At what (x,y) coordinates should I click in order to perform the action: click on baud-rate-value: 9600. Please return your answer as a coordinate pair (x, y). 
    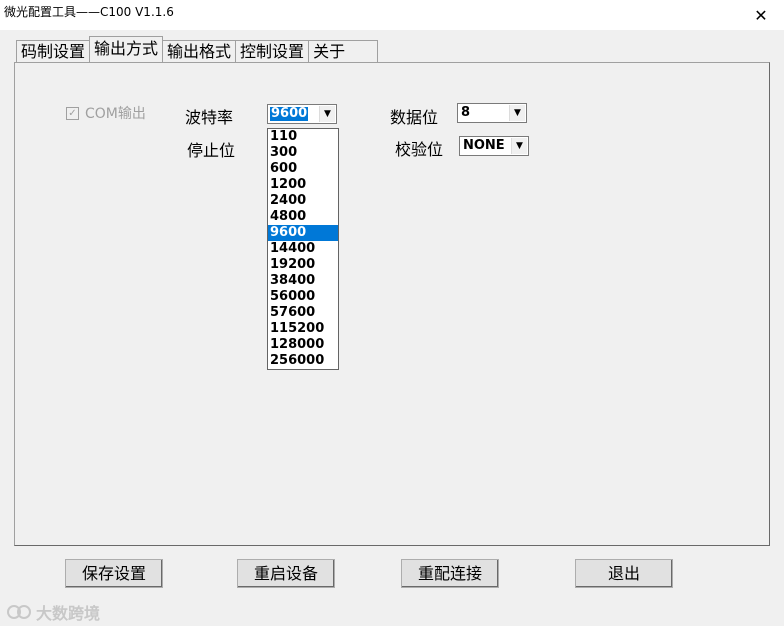
    Looking at the image, I should click on (289, 113).